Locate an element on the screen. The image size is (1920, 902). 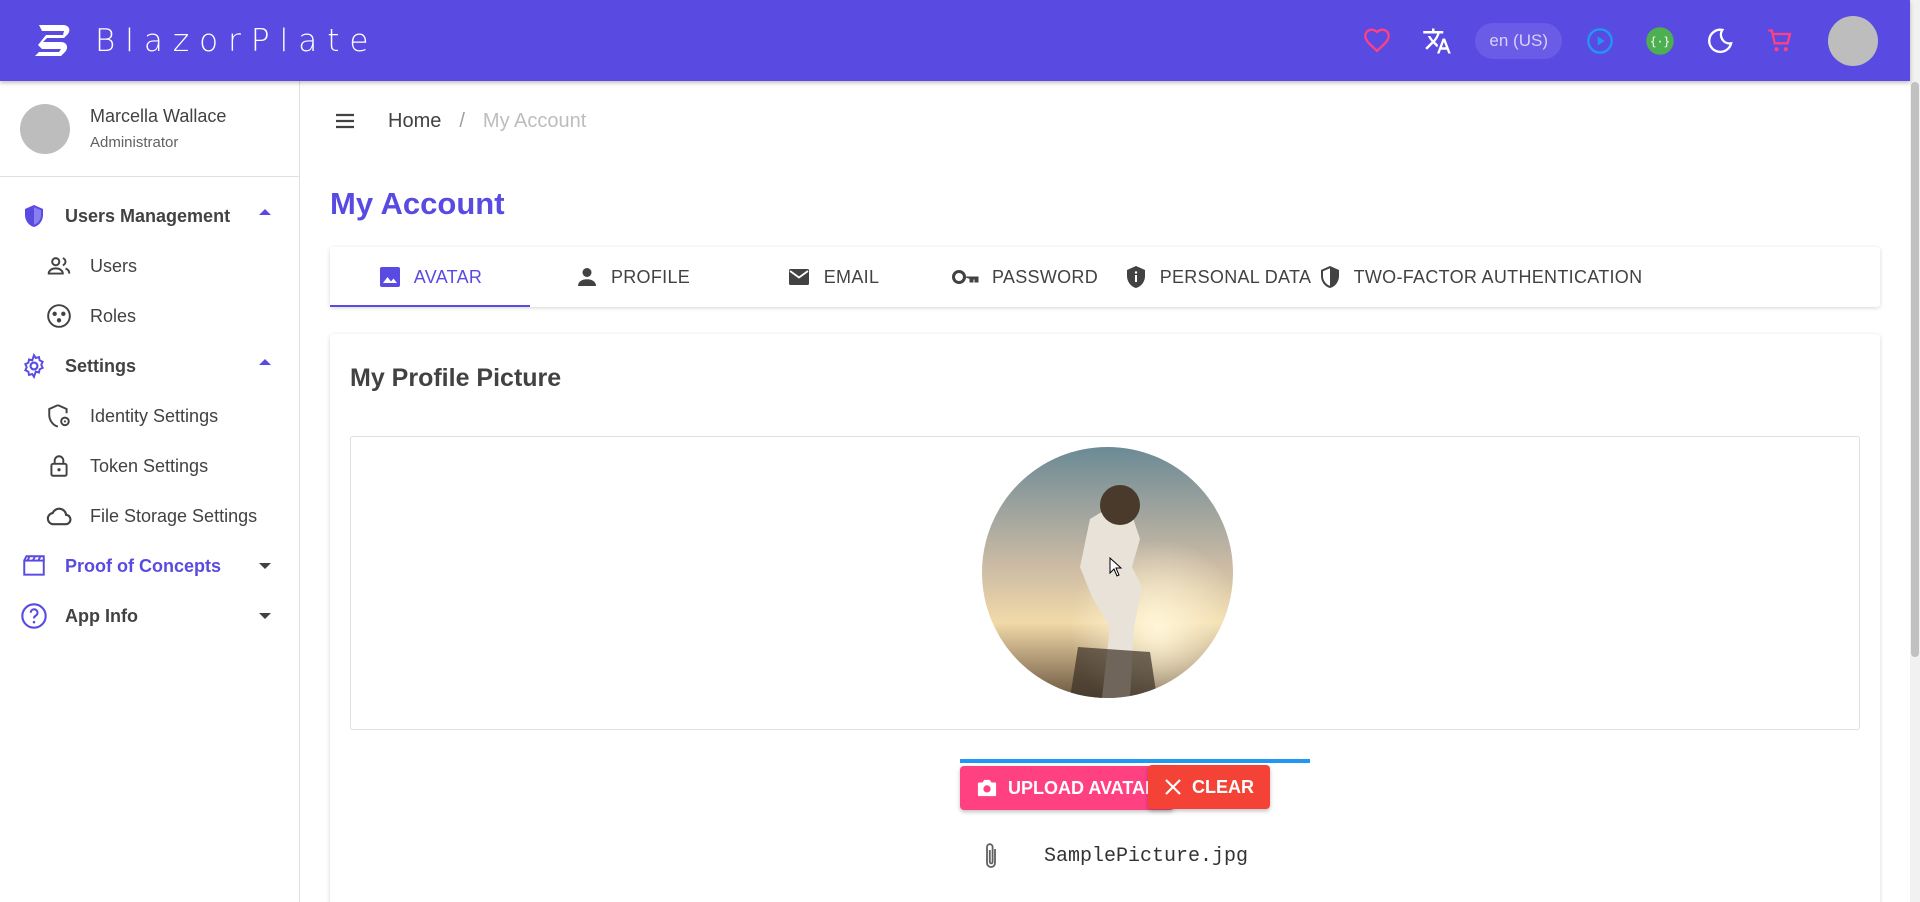
play-circle-icon is located at coordinates (1600, 40).